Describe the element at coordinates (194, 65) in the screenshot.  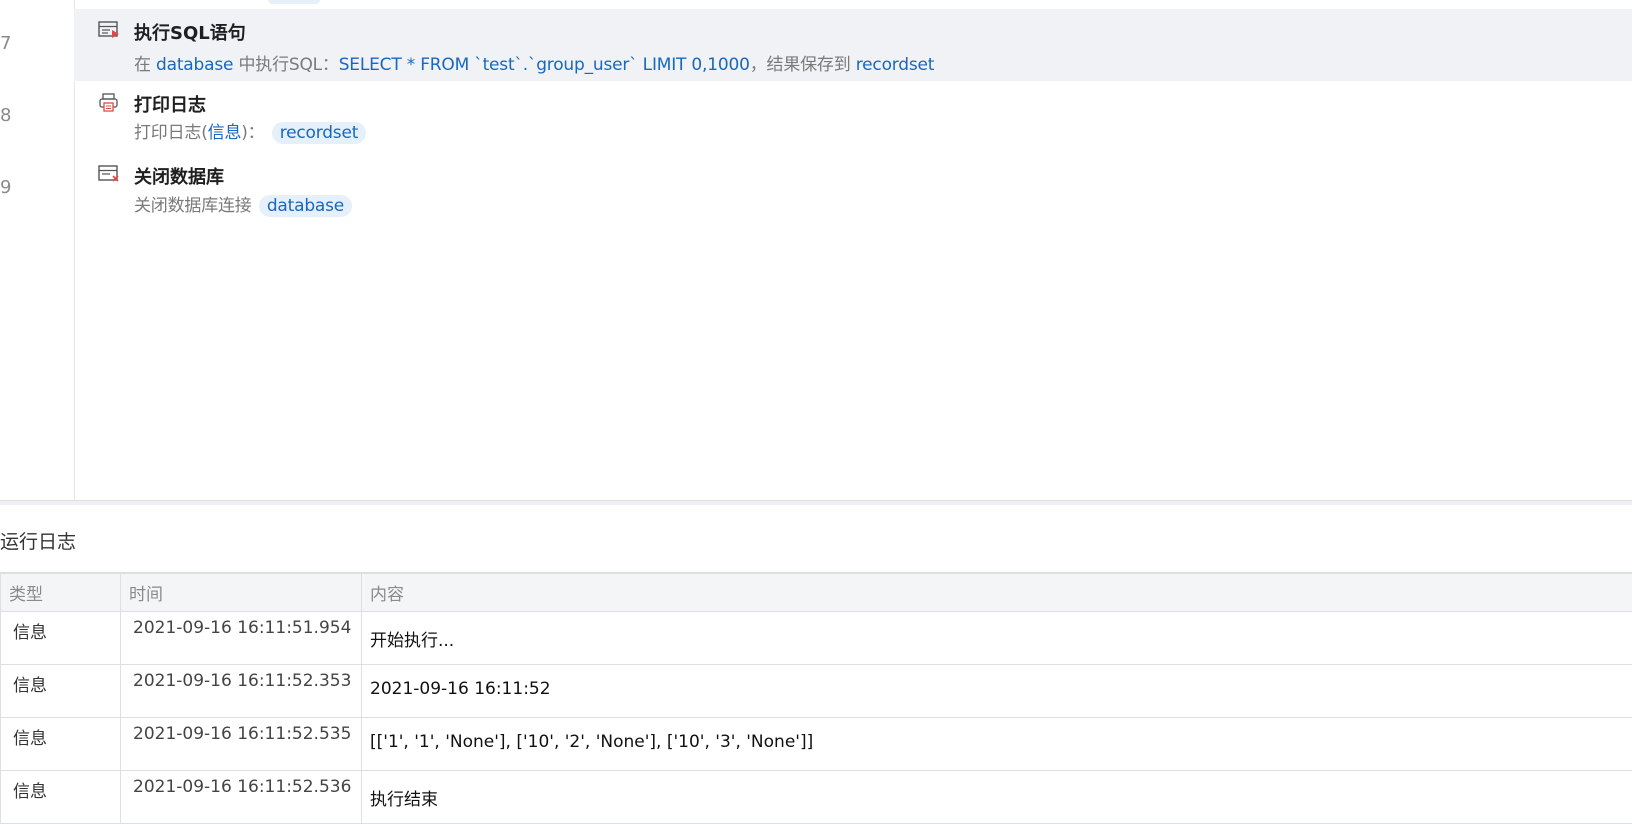
I see `database-variable: database` at that location.